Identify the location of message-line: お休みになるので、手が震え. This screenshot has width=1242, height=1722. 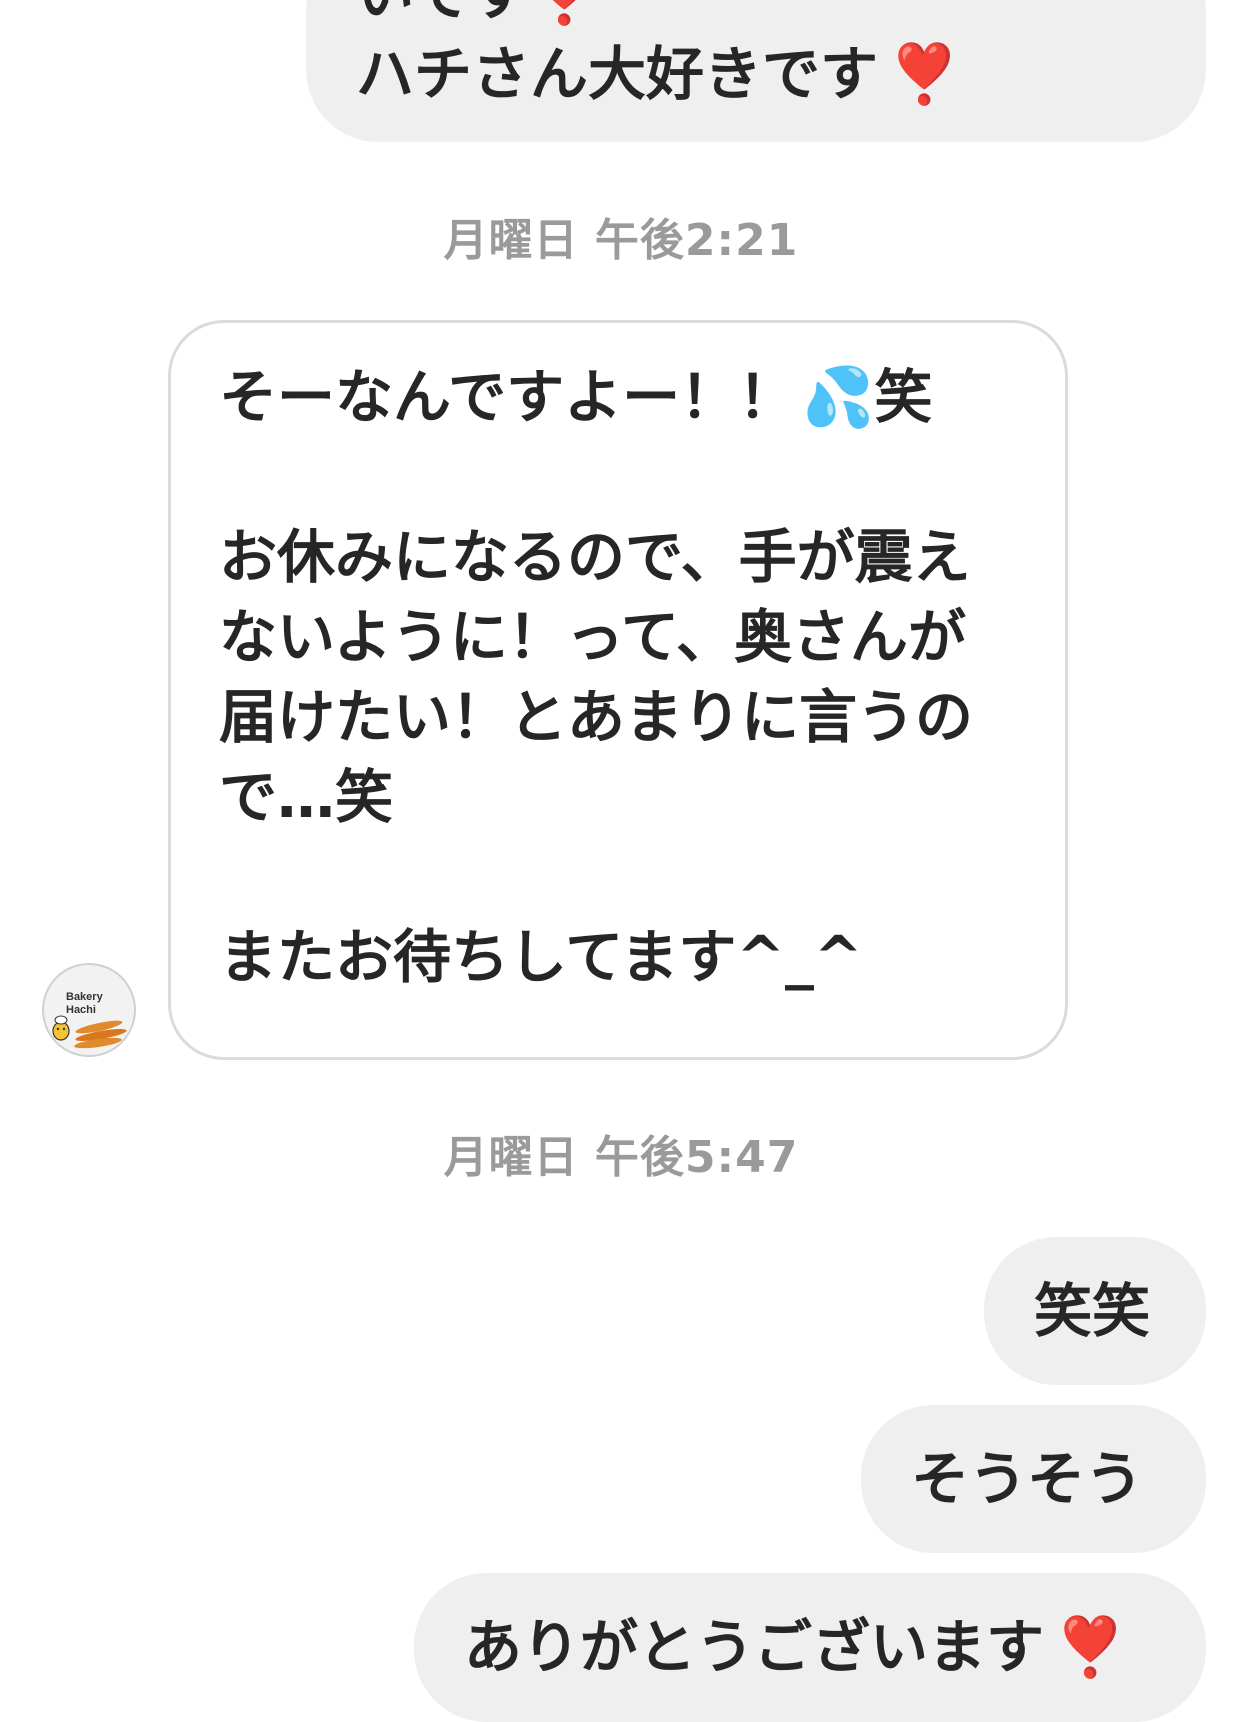
(595, 557).